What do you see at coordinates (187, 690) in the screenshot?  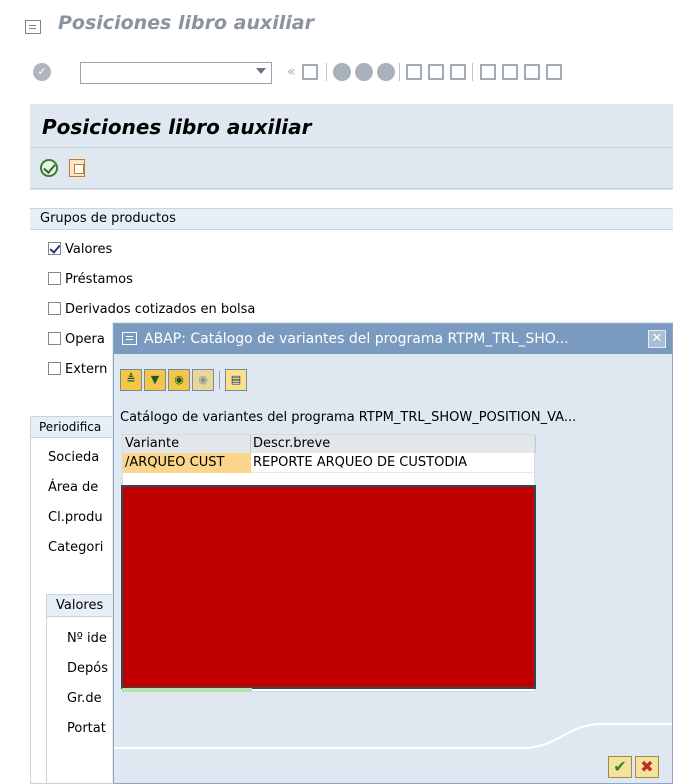 I see `table-selection-marker` at bounding box center [187, 690].